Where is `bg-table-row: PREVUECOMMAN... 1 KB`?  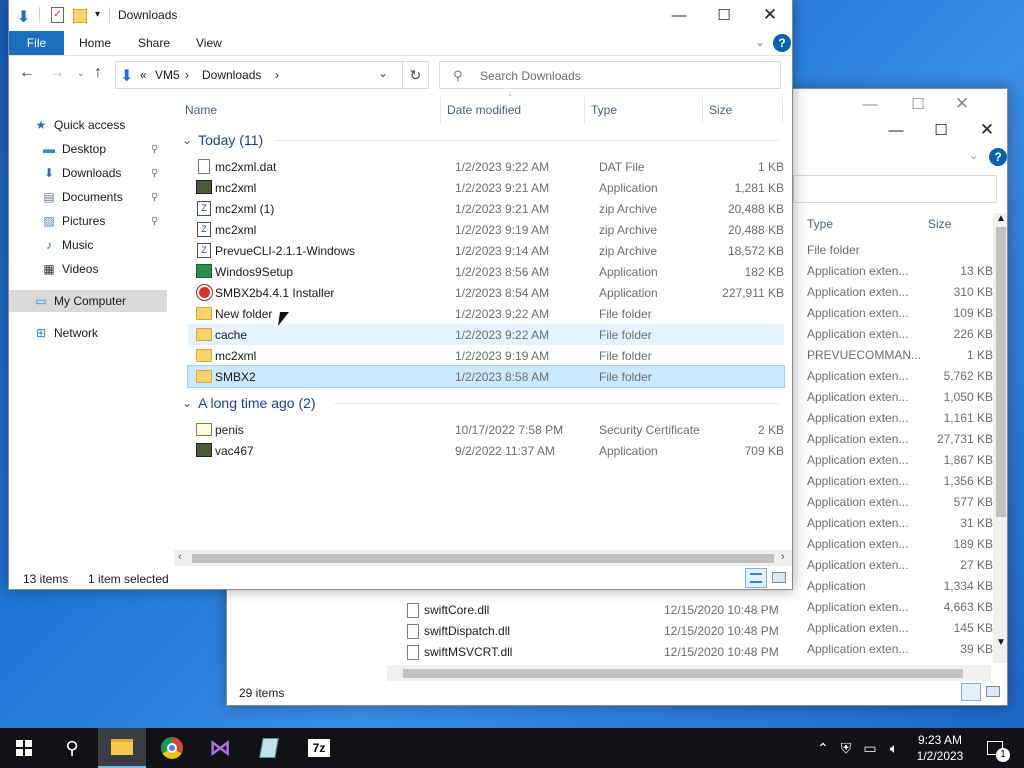 bg-table-row: PREVUECOMMAN... 1 KB is located at coordinates (900, 358).